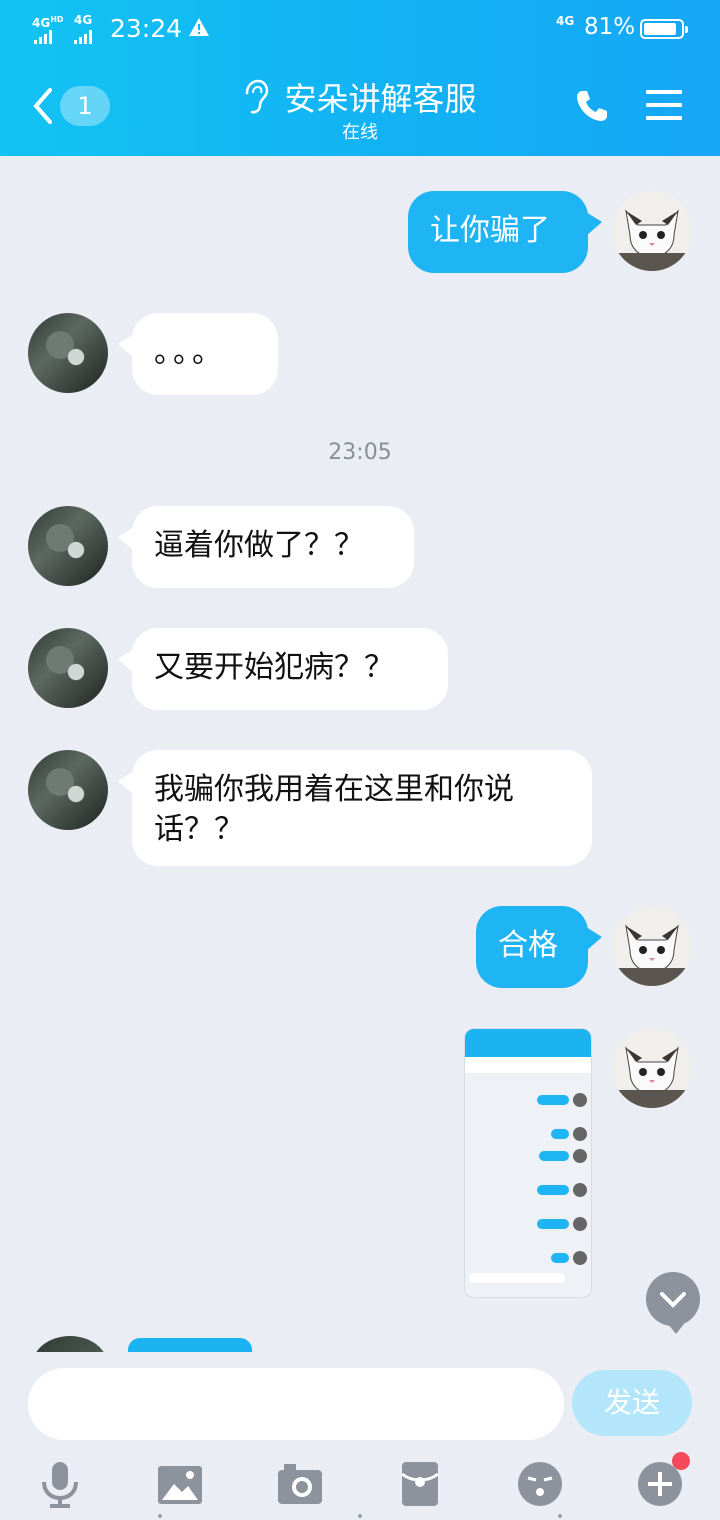 Image resolution: width=720 pixels, height=1520 pixels. I want to click on message-bubble-incoming: 逼着你做了？？, so click(273, 547).